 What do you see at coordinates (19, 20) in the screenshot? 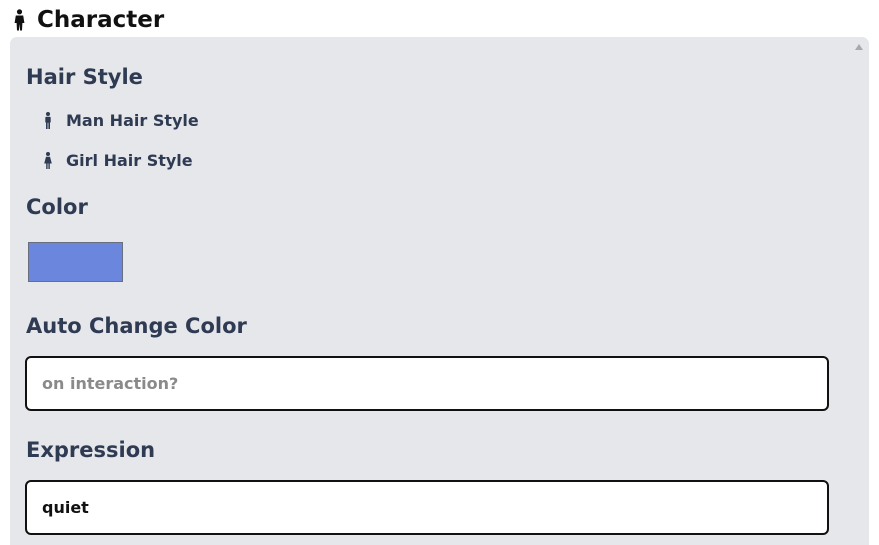
I see `person-icon` at bounding box center [19, 20].